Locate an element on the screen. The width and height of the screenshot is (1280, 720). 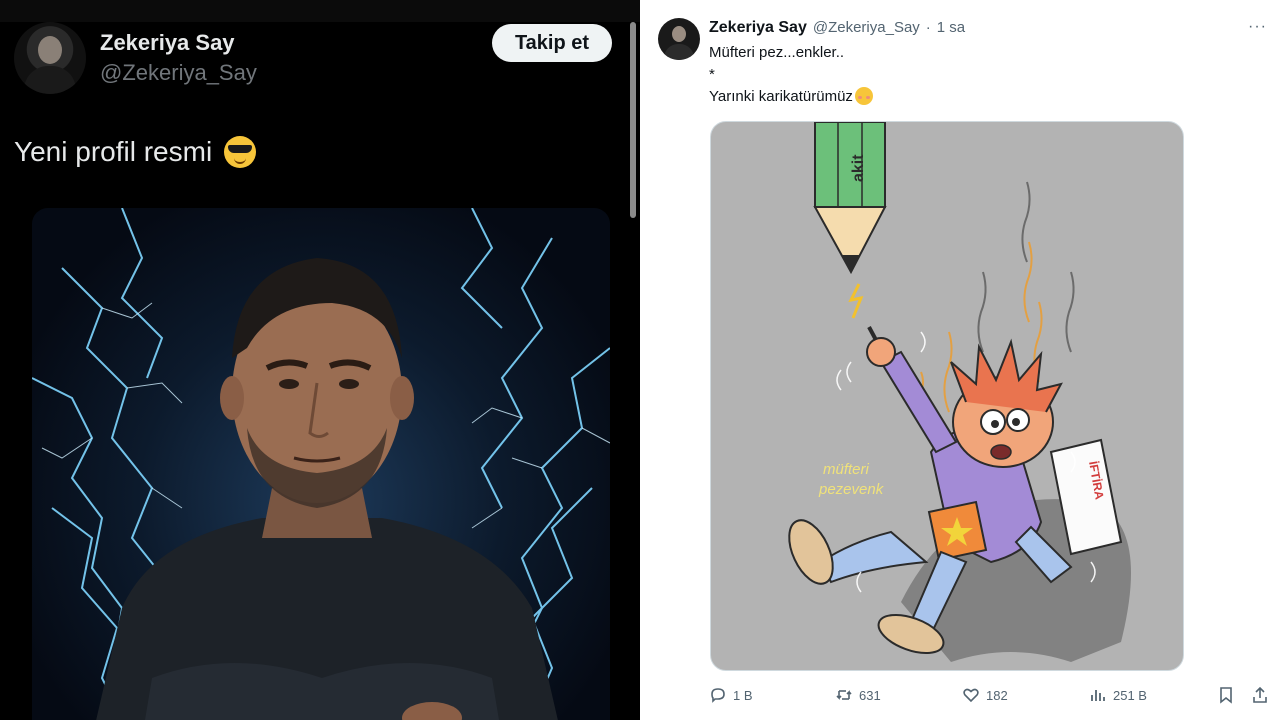
share-icon is located at coordinates (1260, 694).